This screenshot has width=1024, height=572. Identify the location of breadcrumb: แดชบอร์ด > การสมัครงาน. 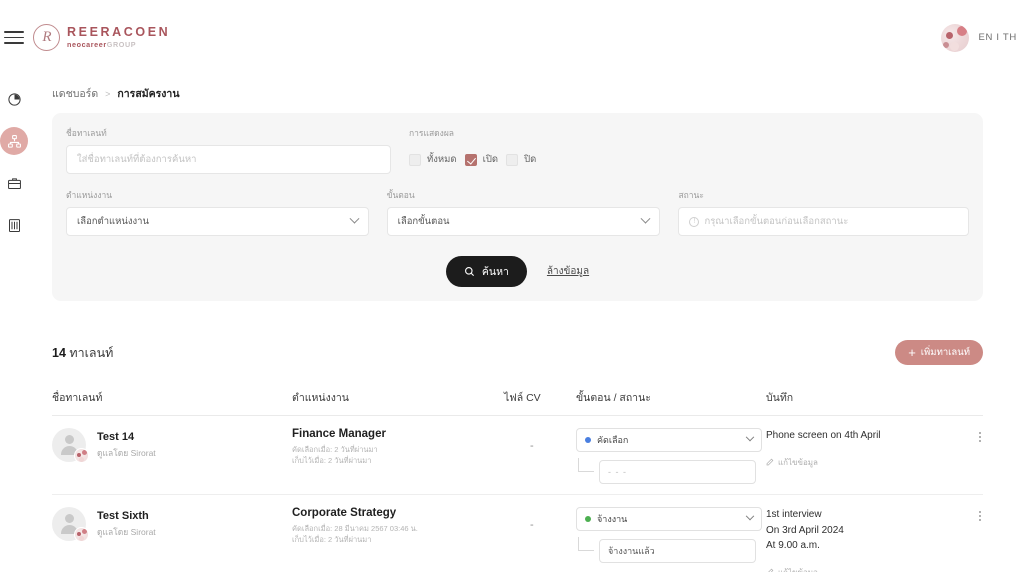
(116, 93).